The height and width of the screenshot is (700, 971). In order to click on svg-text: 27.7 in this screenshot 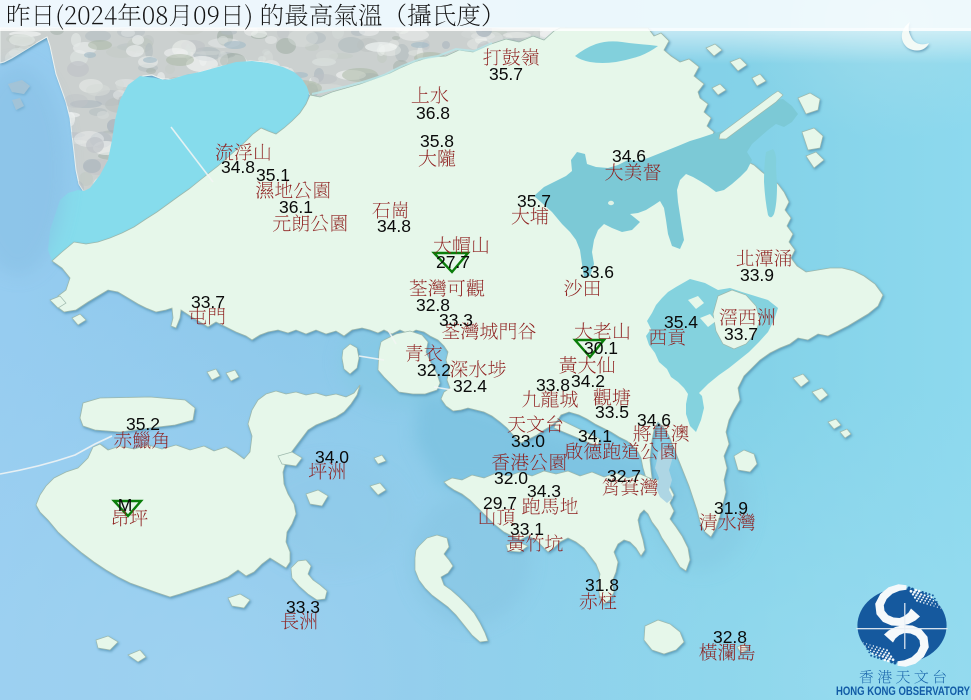, I will do `click(453, 262)`.